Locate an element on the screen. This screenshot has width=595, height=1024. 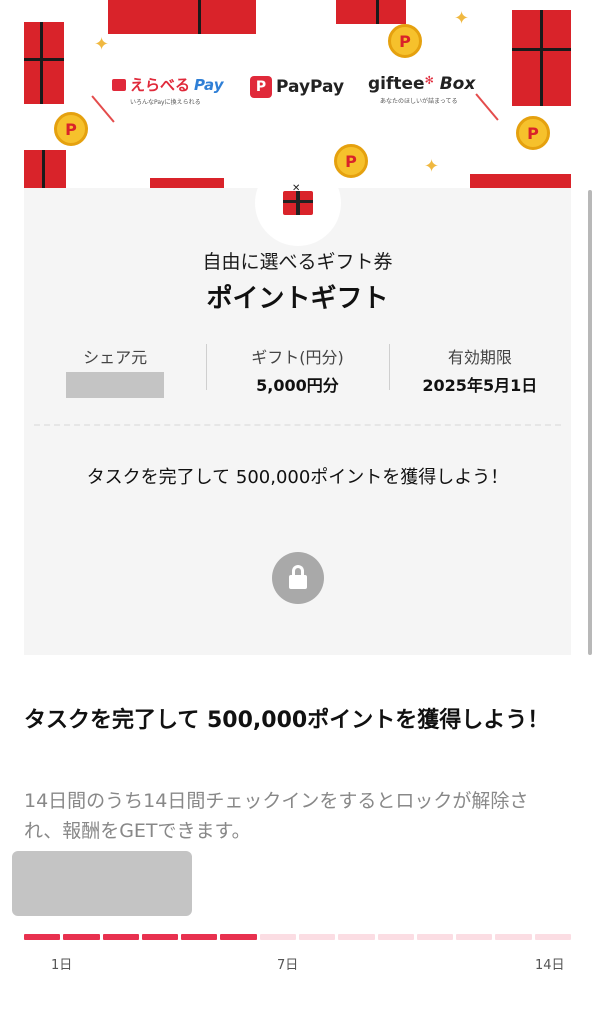
gift-info-row: シェア元 ギフト(円分) 5,000円分 有効期限 2025年5月1日 is located at coordinates (297, 369).